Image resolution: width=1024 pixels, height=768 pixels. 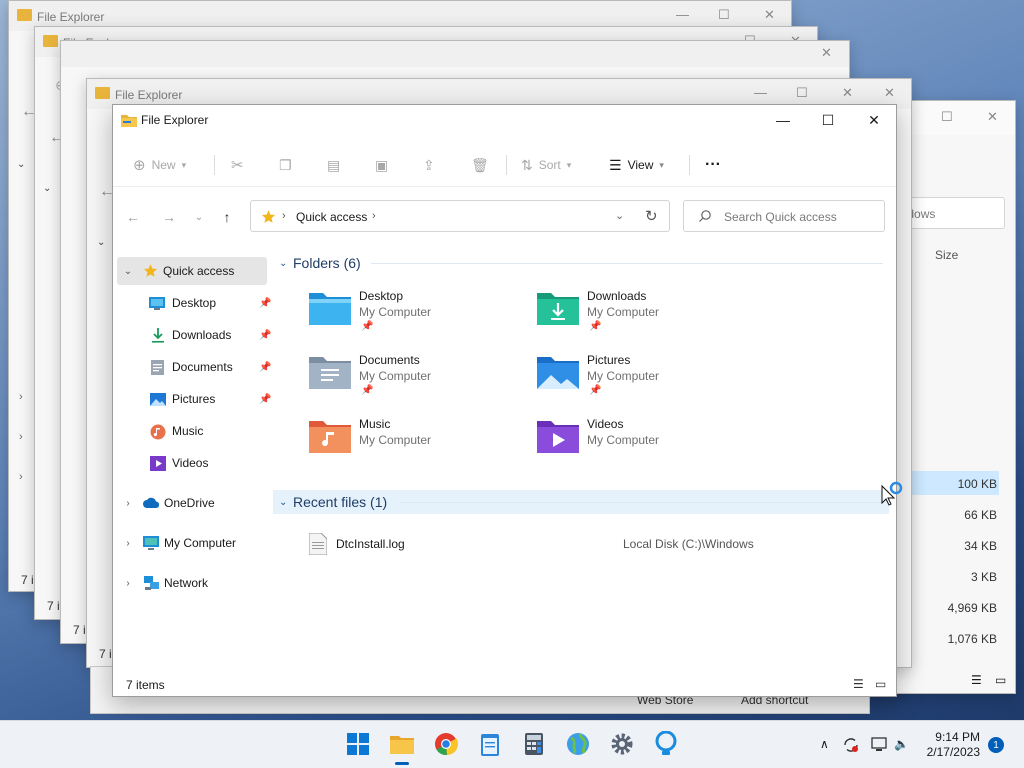 What do you see at coordinates (195, 543) in the screenshot?
I see `sidebar-item-my-computer: › My Computer` at bounding box center [195, 543].